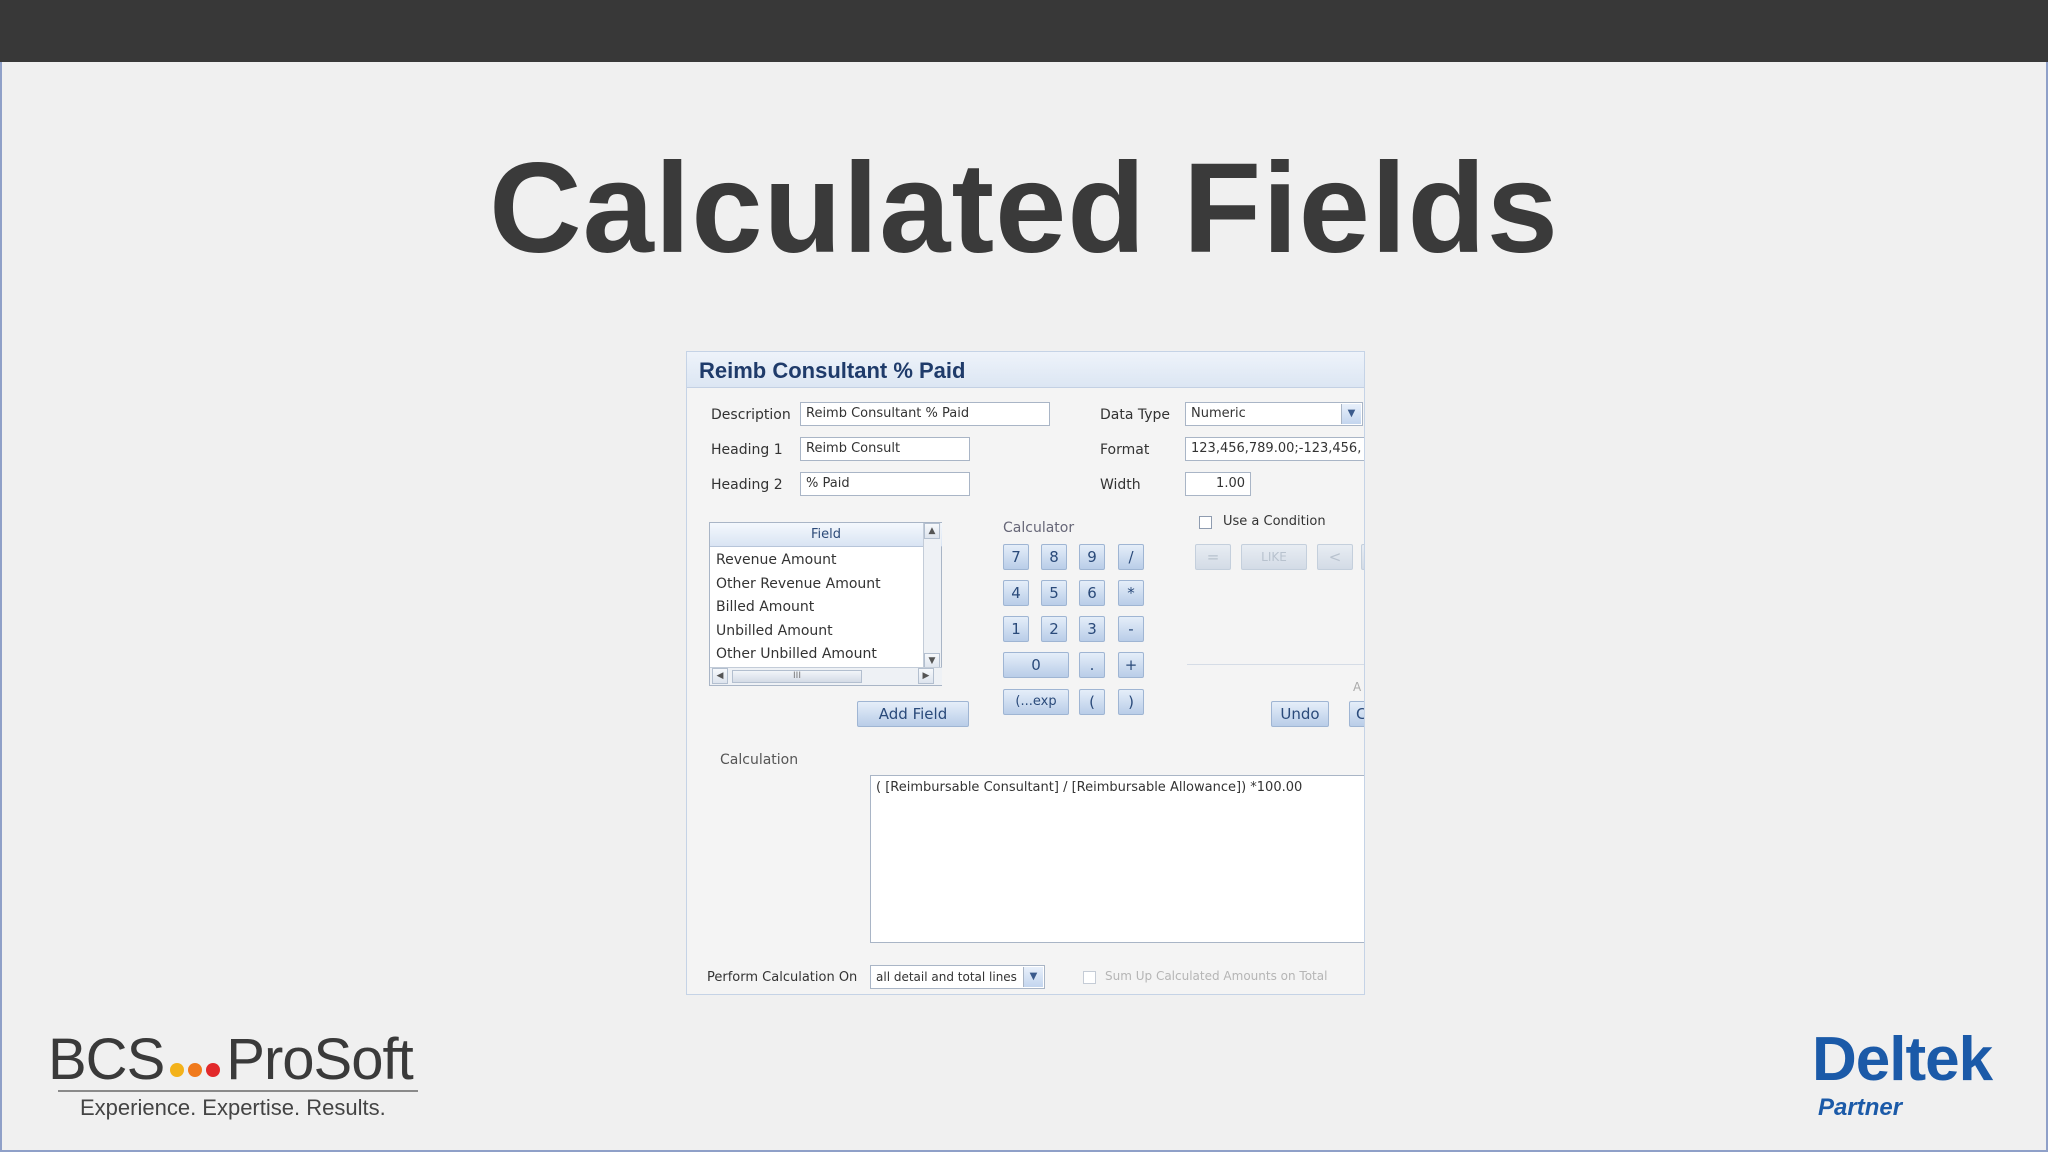 Image resolution: width=2048 pixels, height=1152 pixels. What do you see at coordinates (319, 1059) in the screenshot?
I see `prosoft-text: ProSoft` at bounding box center [319, 1059].